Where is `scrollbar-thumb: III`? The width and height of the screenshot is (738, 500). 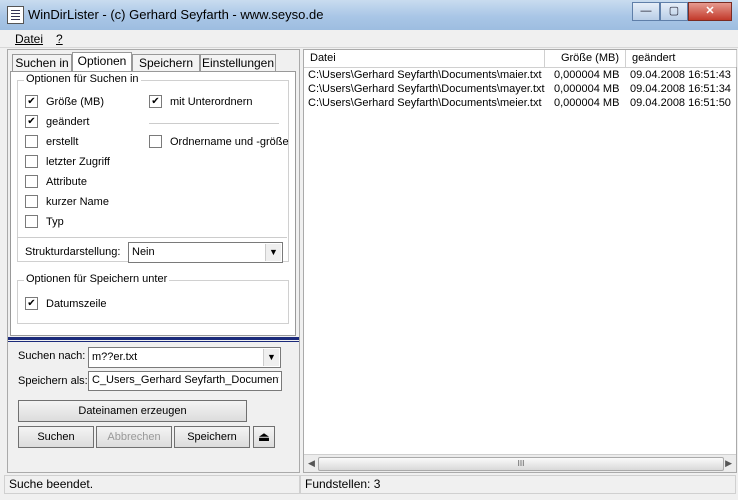
scrollbar-thumb: III is located at coordinates (521, 464).